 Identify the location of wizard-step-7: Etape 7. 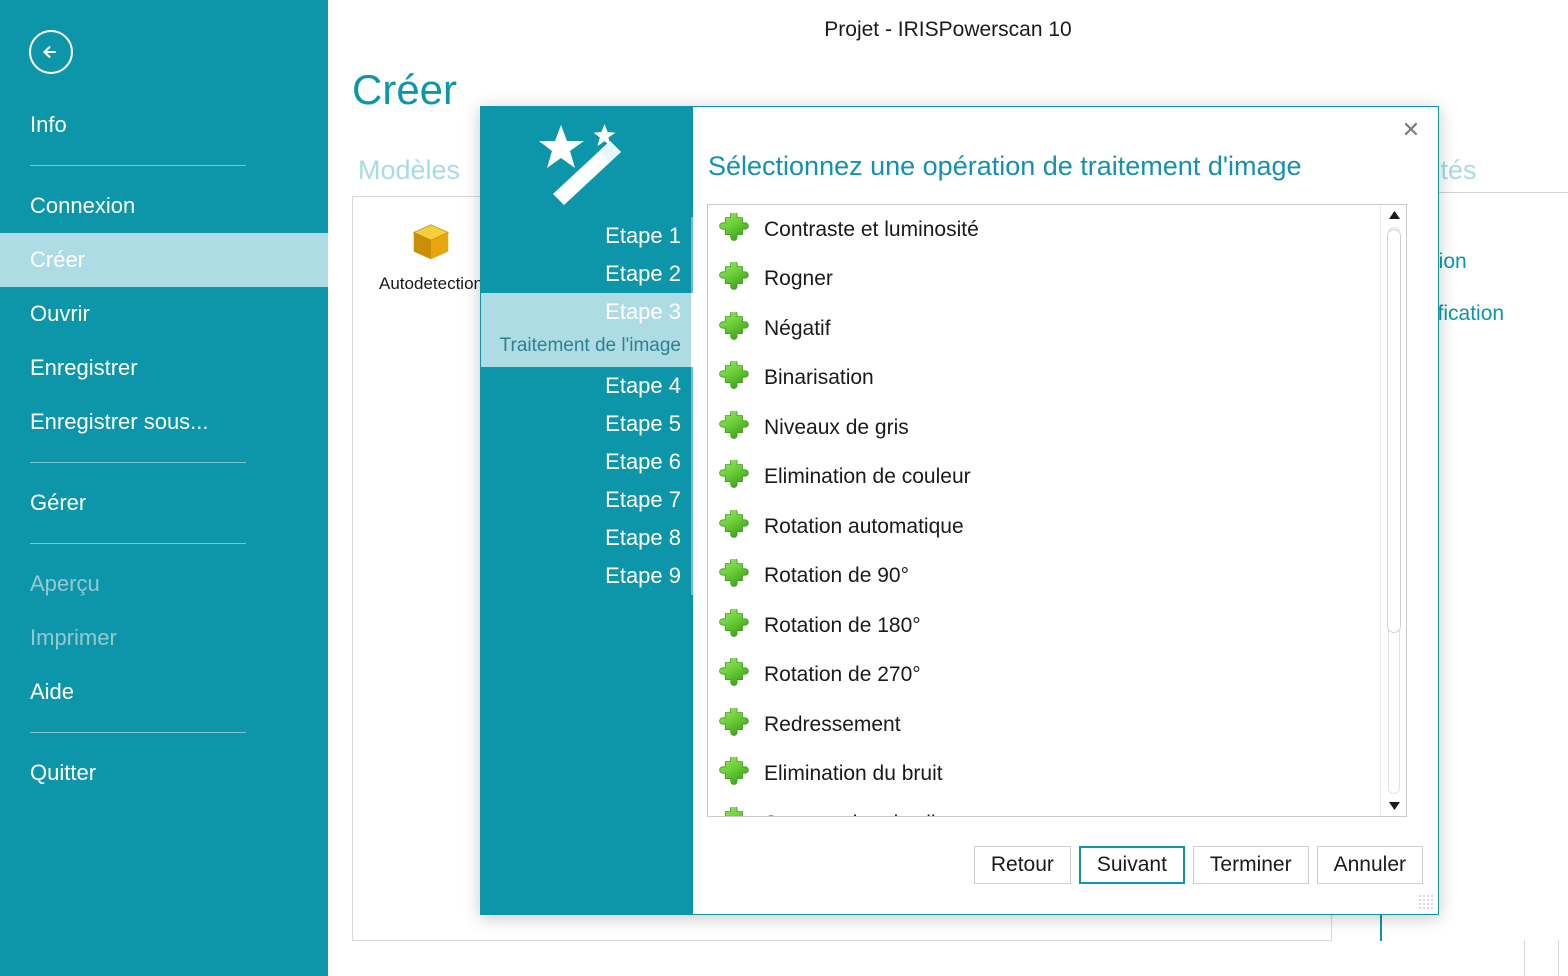
(587, 500).